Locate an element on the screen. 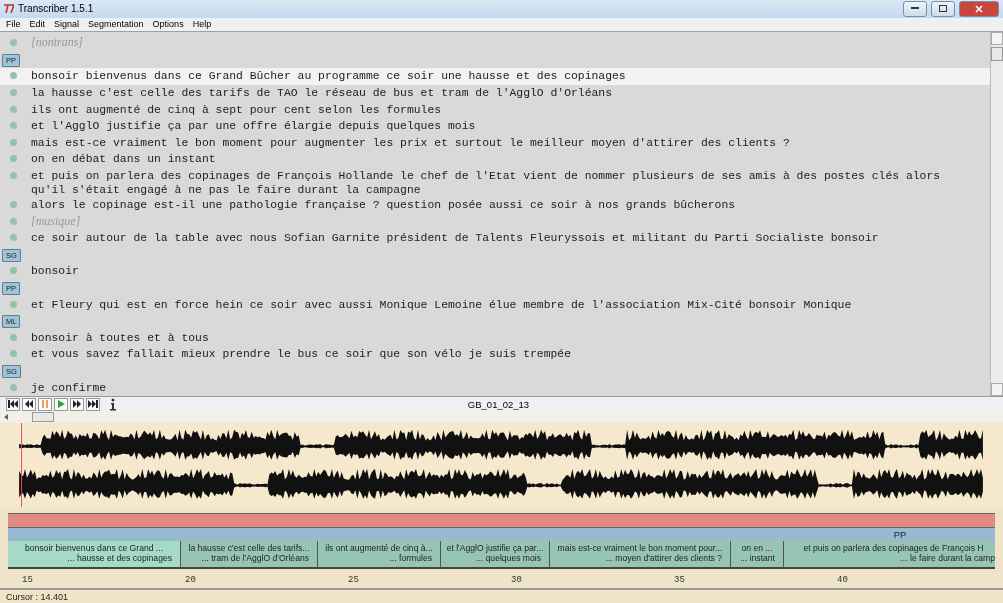 This screenshot has width=1003, height=603. skip-end-icon is located at coordinates (93, 404).